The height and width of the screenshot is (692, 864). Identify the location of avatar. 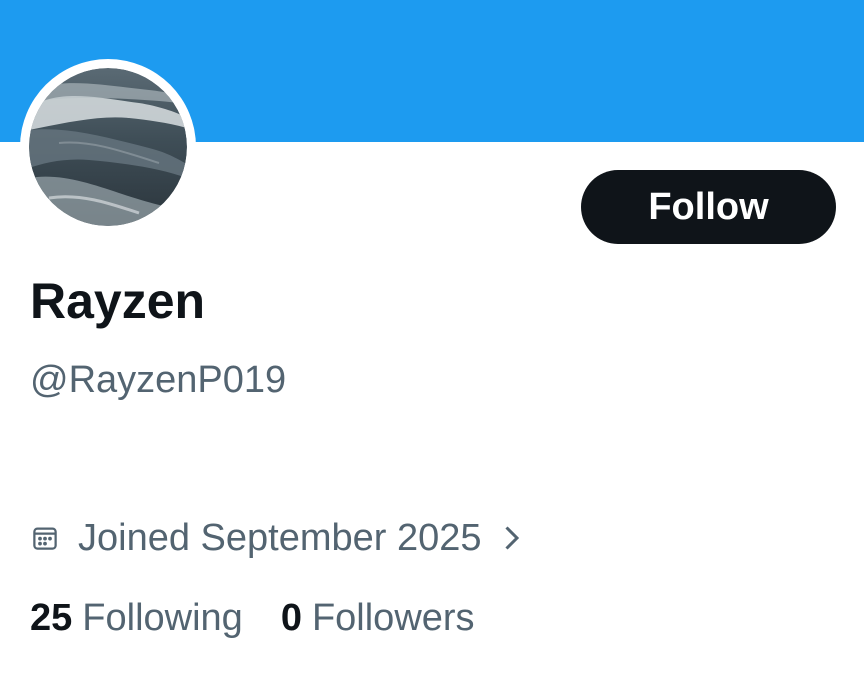
(108, 147).